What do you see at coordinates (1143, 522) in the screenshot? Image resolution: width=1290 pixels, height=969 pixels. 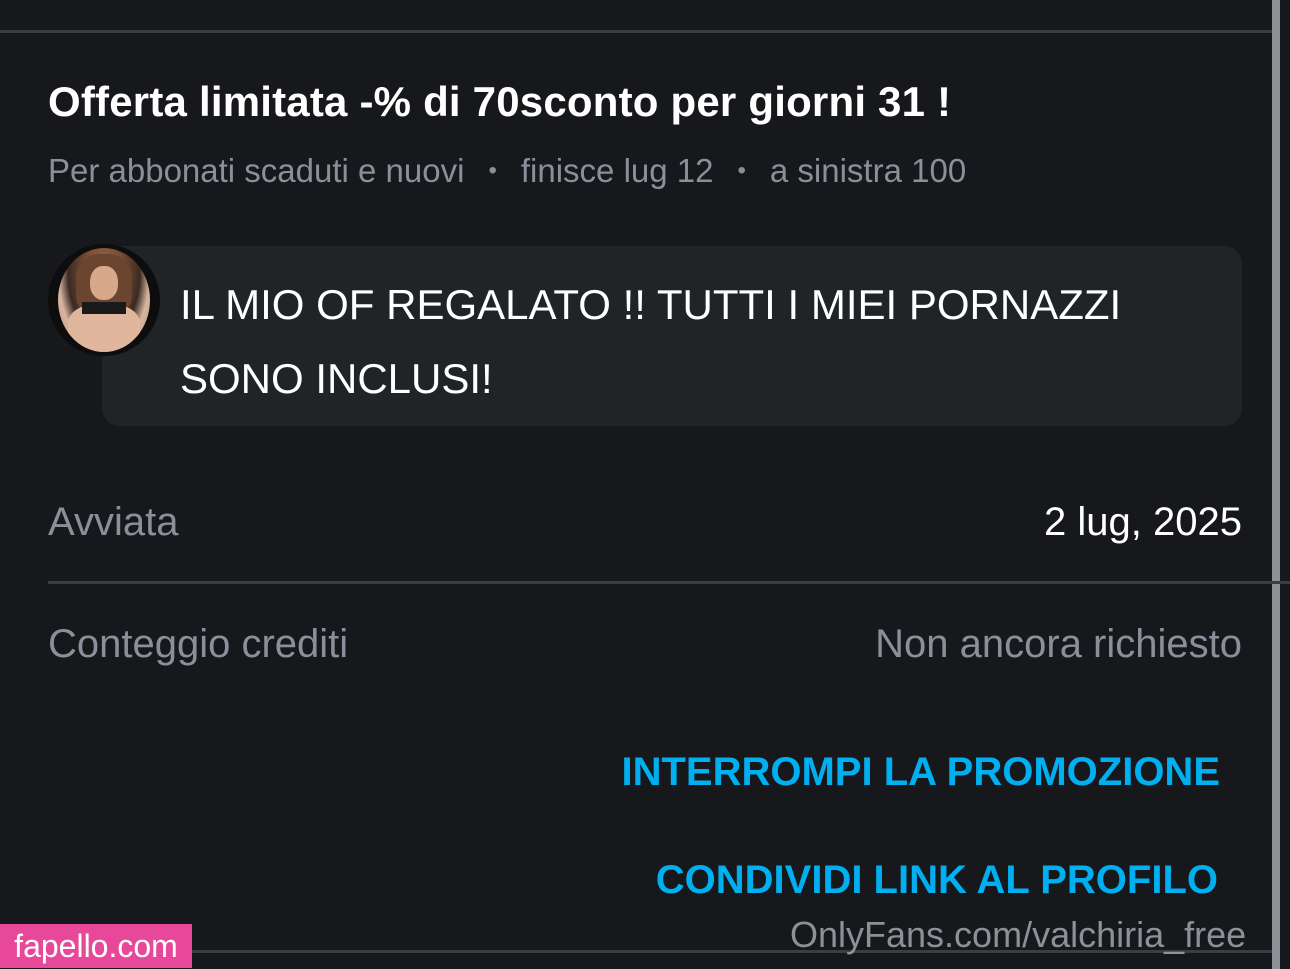 I see `started-value: 2 lug, 2025` at bounding box center [1143, 522].